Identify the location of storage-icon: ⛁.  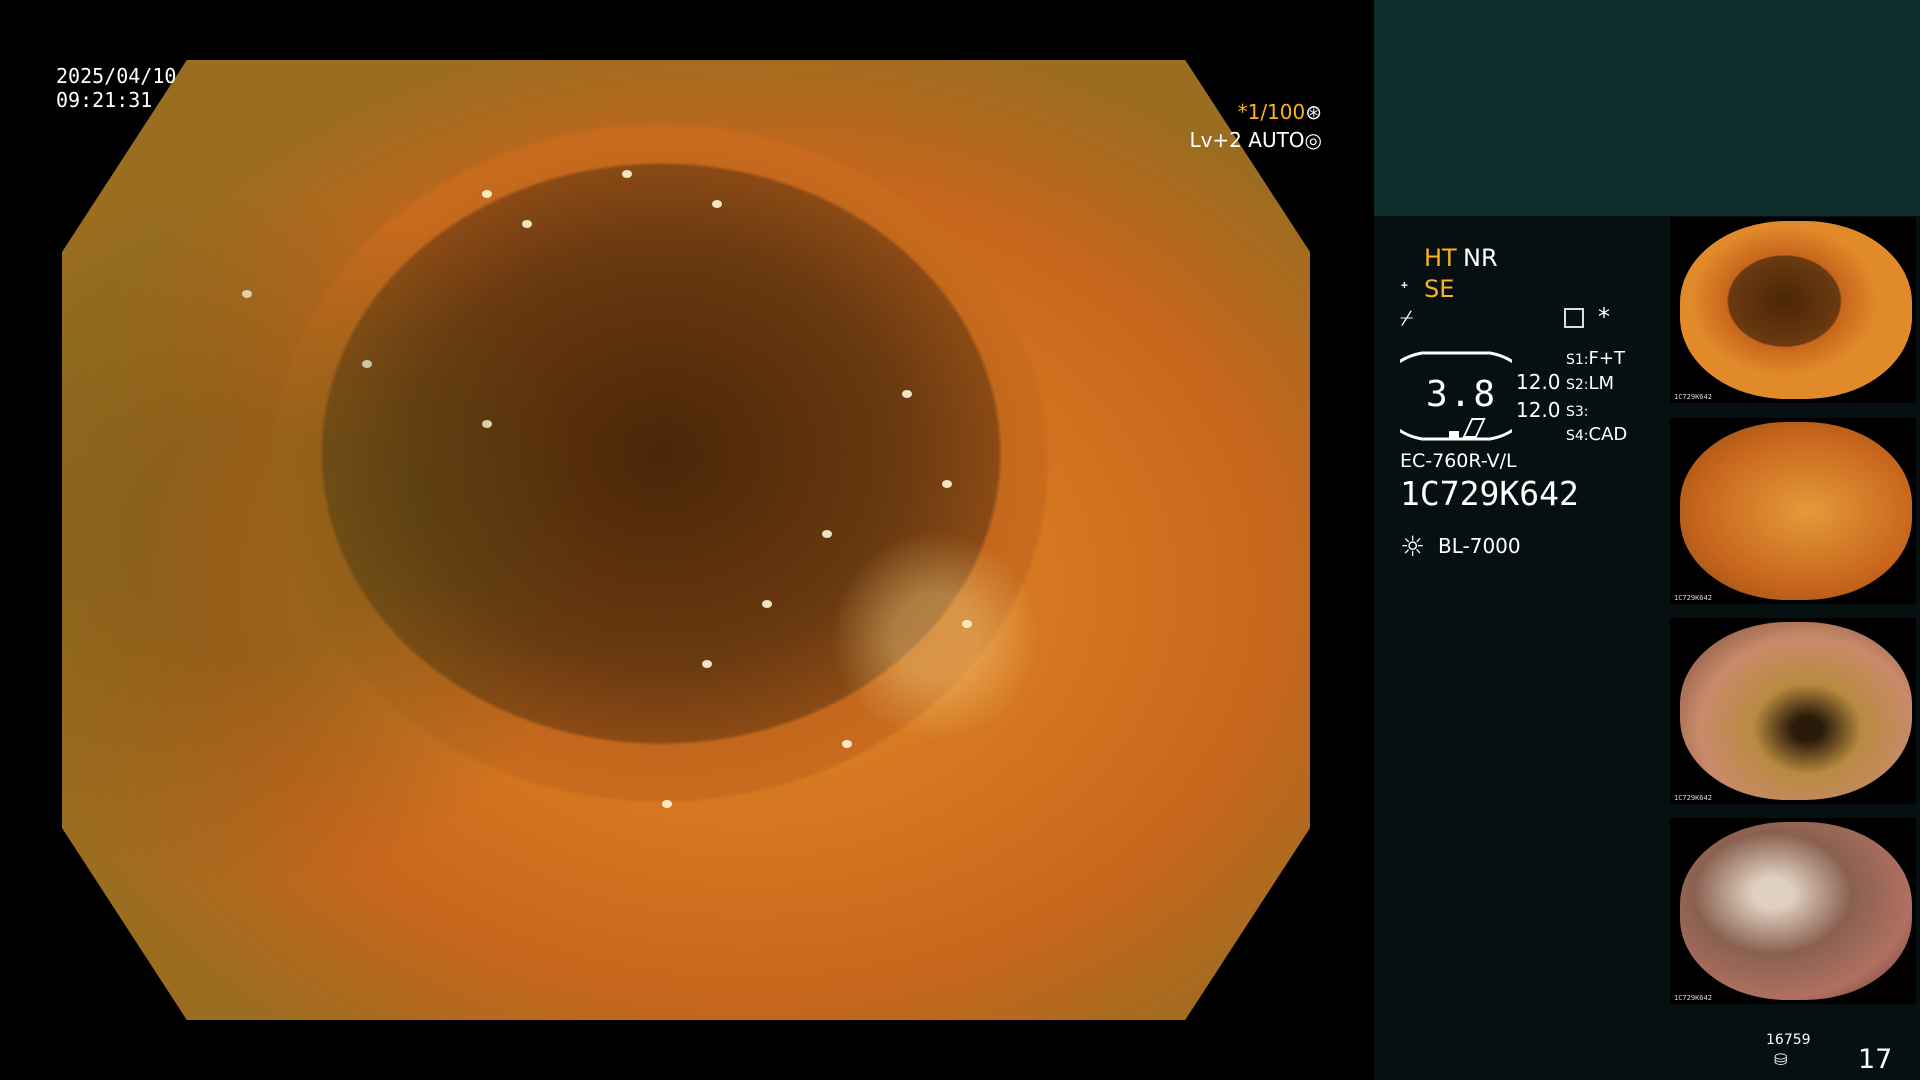
(1781, 1059).